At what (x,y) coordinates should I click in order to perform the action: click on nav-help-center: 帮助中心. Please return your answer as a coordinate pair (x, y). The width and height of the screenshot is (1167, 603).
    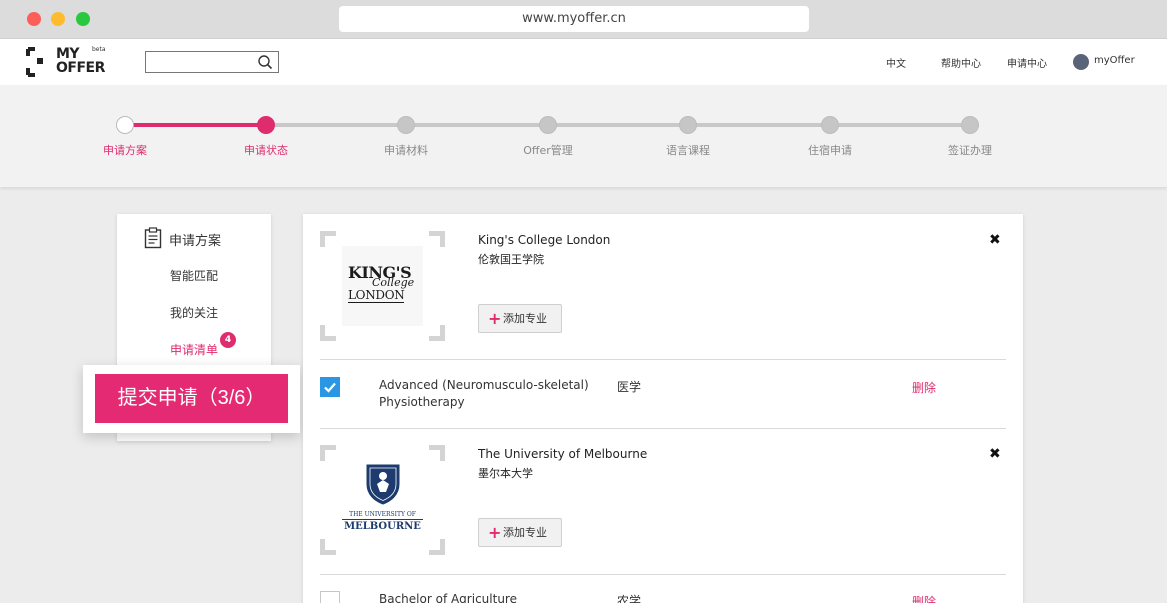
    Looking at the image, I should click on (961, 62).